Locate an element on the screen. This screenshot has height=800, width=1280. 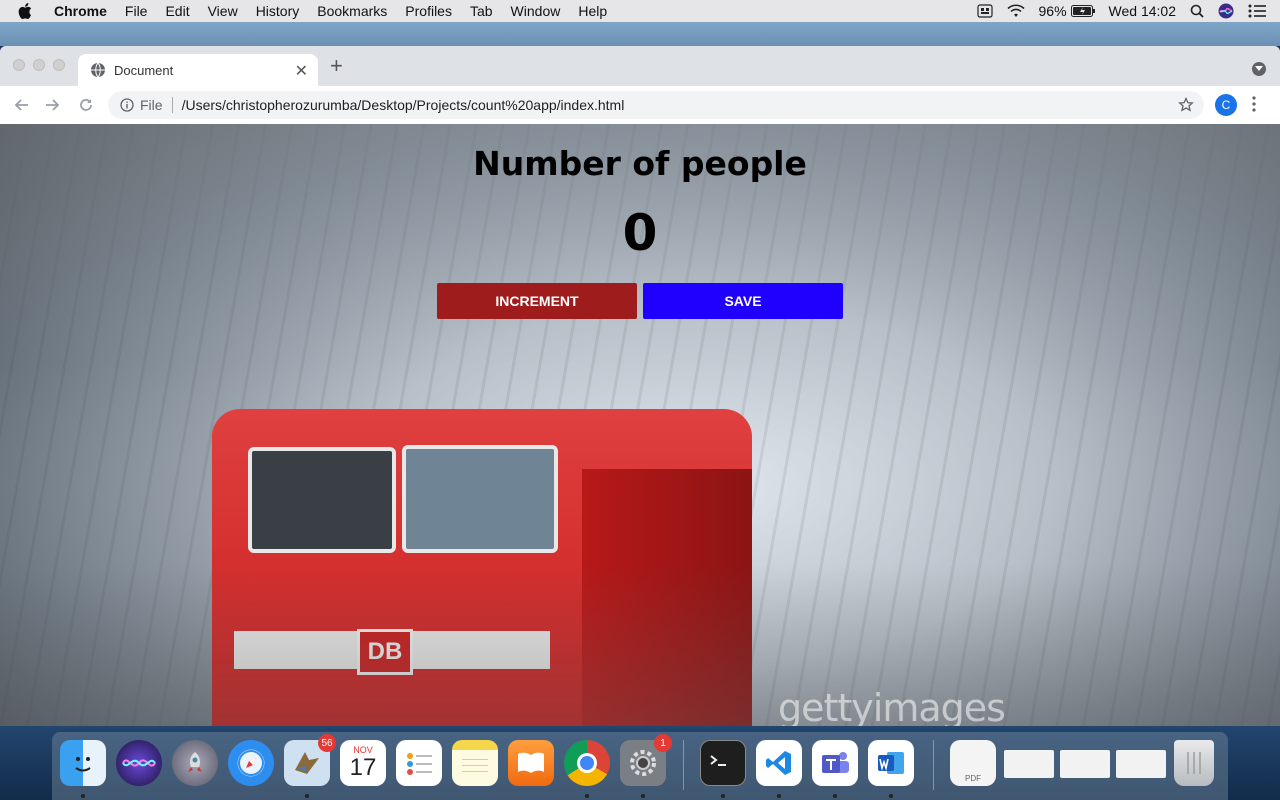
menu-edit: Edit is located at coordinates (177, 11).